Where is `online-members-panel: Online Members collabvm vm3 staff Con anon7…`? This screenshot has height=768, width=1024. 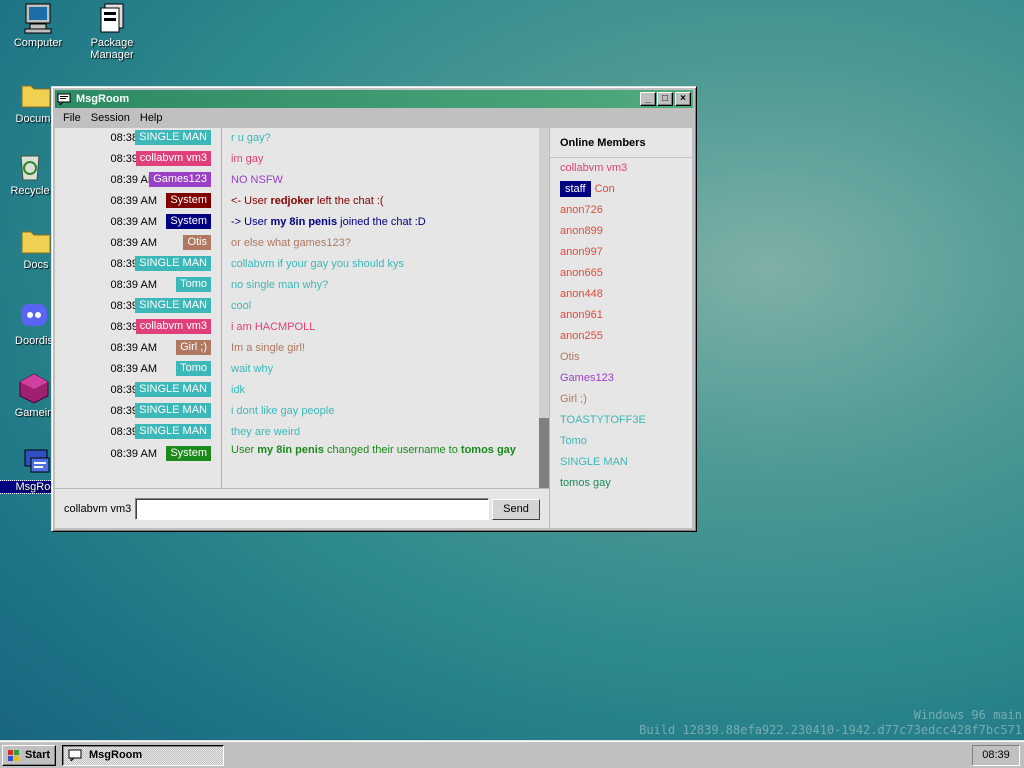 online-members-panel: Online Members collabvm vm3 staff Con anon7… is located at coordinates (620, 328).